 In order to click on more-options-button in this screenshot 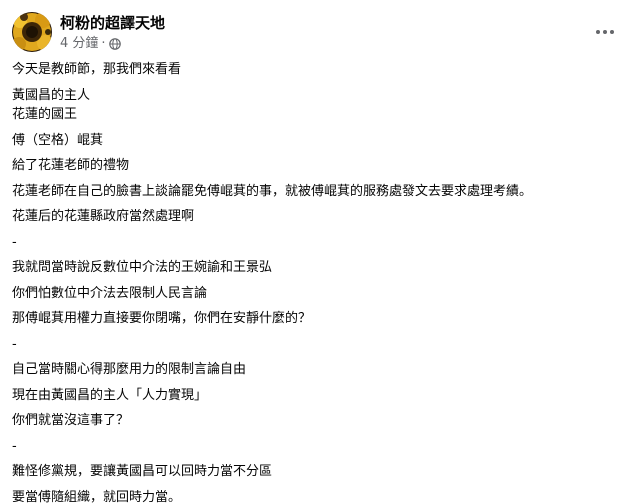, I will do `click(605, 32)`.